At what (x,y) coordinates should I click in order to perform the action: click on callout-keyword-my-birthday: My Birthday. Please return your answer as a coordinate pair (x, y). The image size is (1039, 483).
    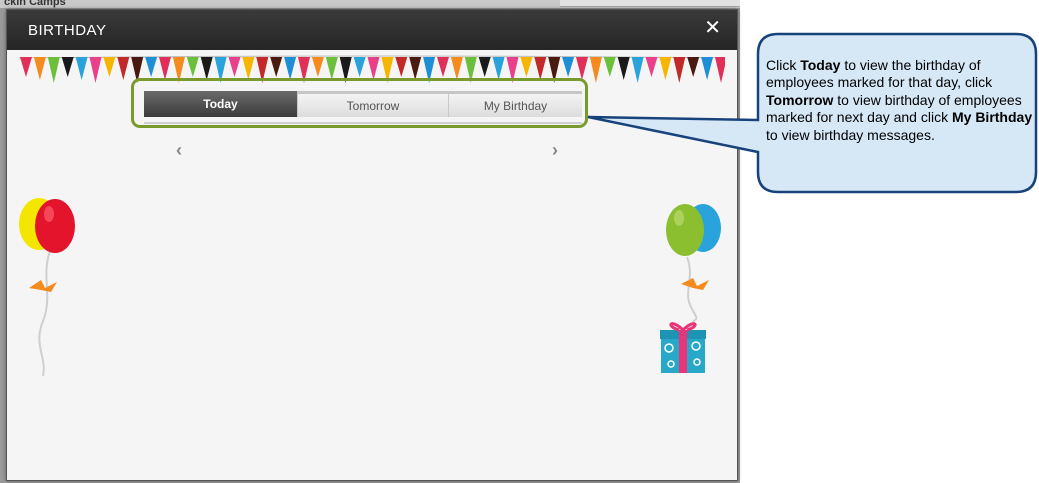
    Looking at the image, I should click on (992, 117).